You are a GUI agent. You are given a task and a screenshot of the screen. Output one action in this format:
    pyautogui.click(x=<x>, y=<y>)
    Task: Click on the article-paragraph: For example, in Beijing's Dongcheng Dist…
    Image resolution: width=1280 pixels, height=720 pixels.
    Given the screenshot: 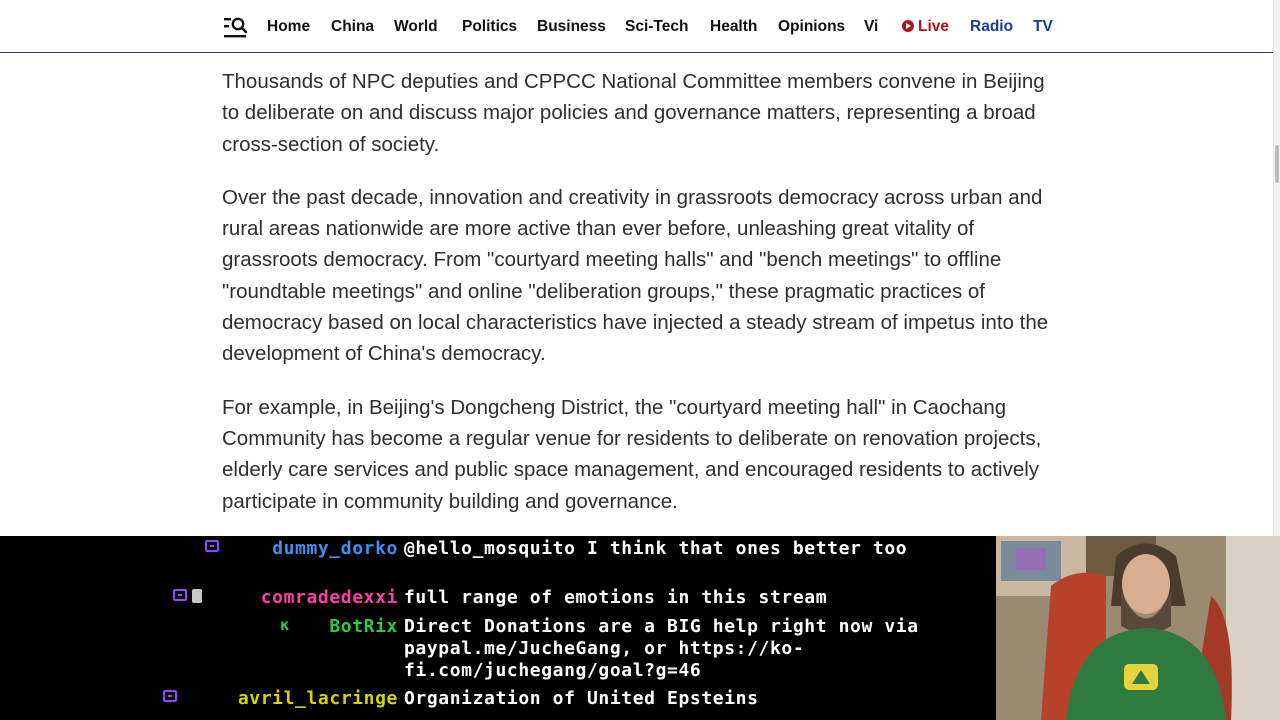 What is the action you would take?
    pyautogui.click(x=632, y=454)
    